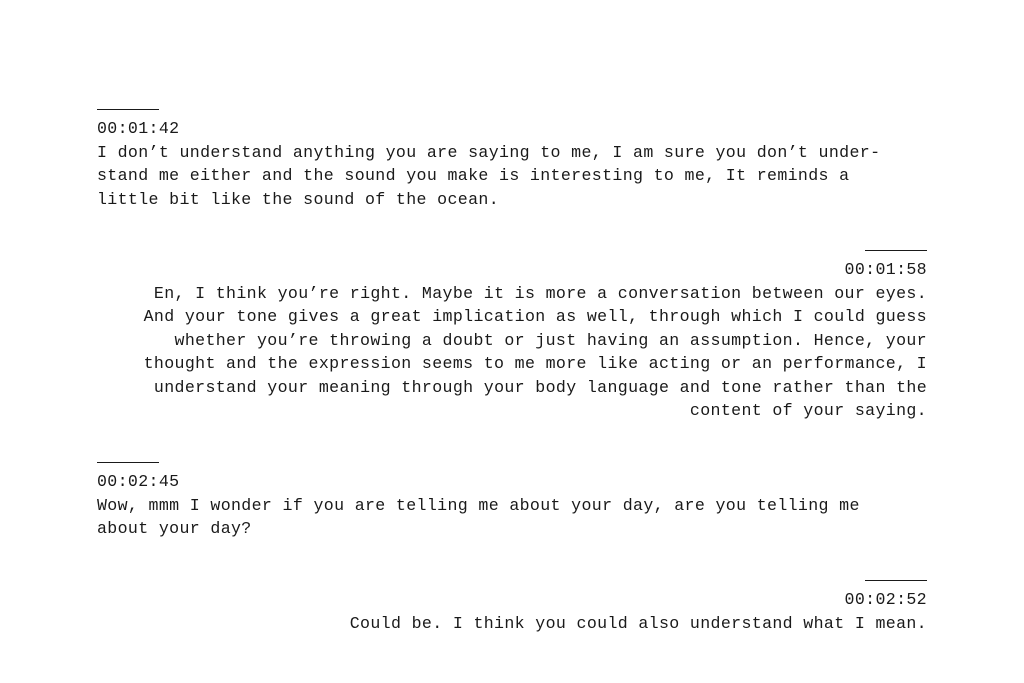 The width and height of the screenshot is (1024, 683). Describe the element at coordinates (138, 128) in the screenshot. I see `entry-timestamp: 00:01:42` at that location.